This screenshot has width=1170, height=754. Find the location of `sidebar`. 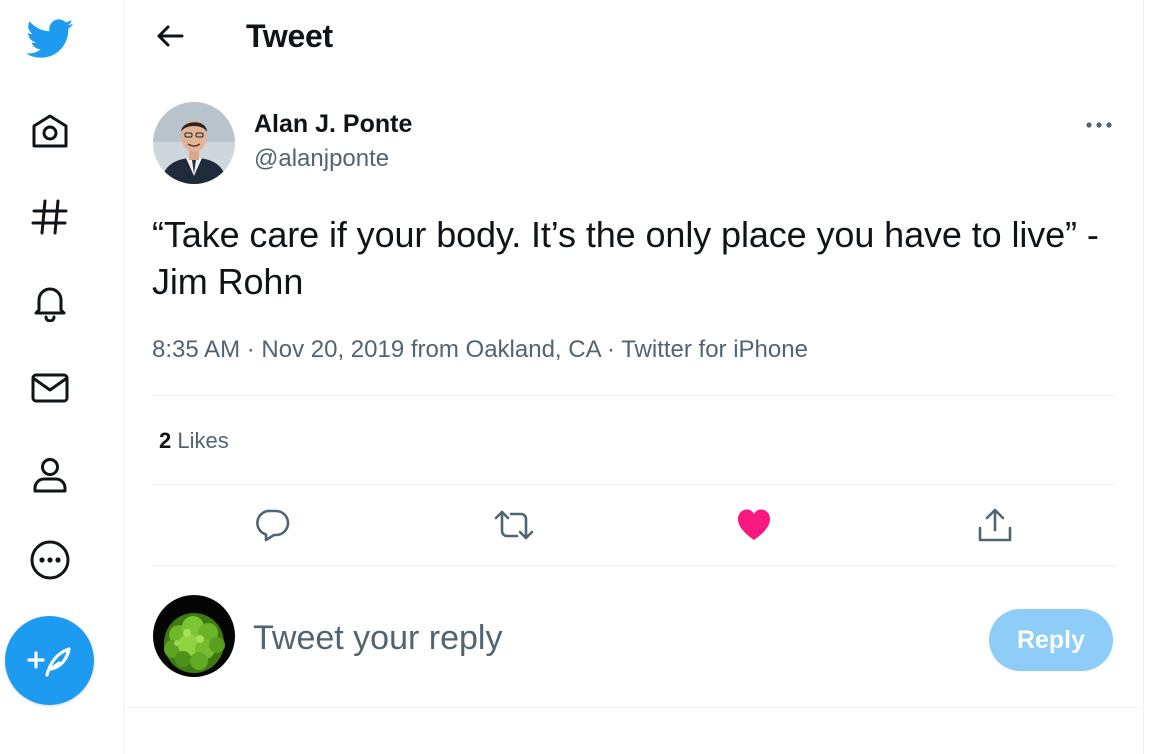

sidebar is located at coordinates (62, 377).